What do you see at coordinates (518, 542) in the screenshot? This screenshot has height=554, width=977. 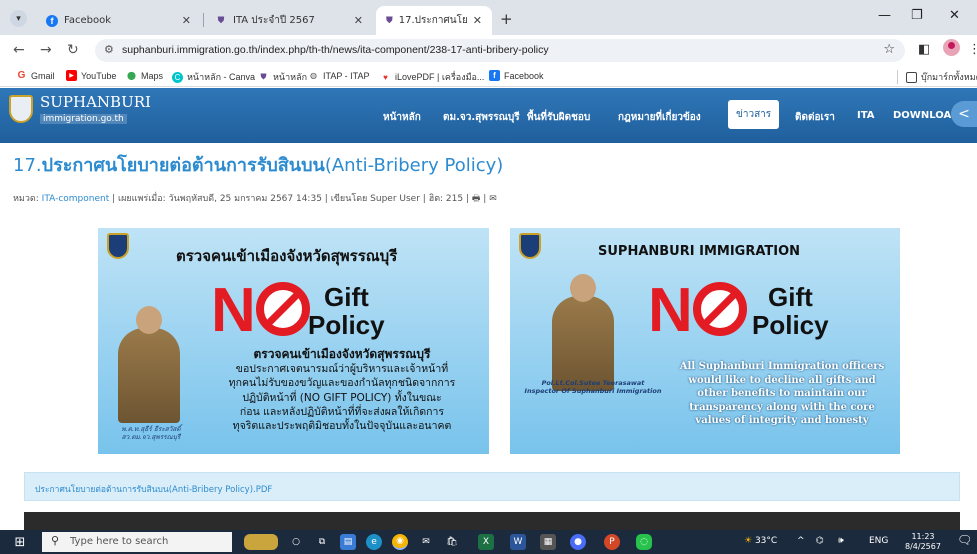 I see `word-icon: W` at bounding box center [518, 542].